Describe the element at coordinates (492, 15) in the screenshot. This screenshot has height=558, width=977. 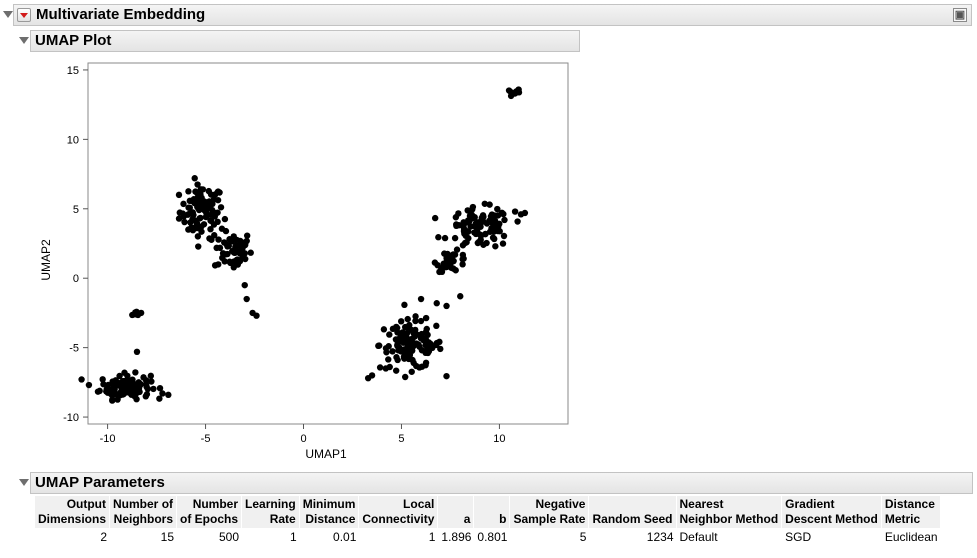
I see `report-header: Multivariate Embedding ▣` at that location.